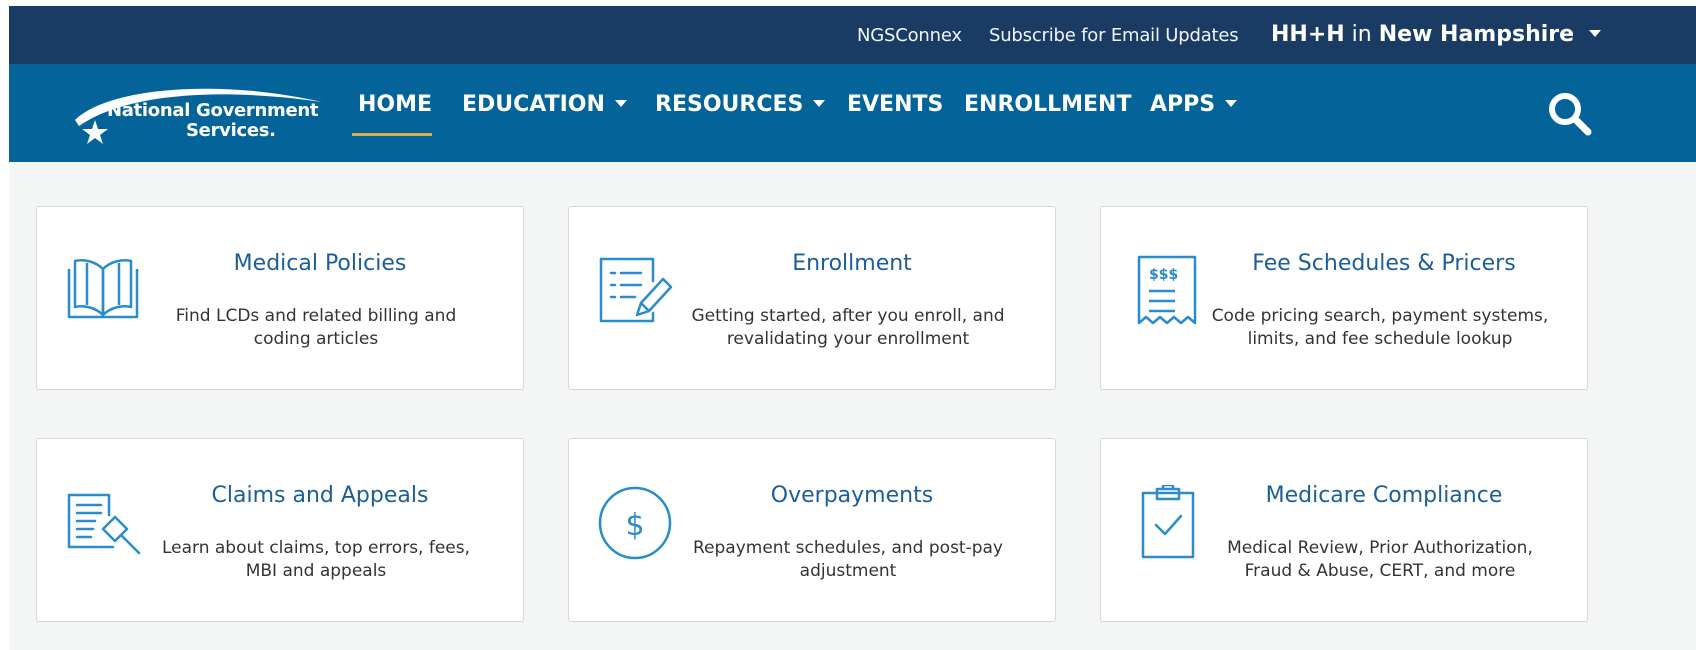  What do you see at coordinates (895, 104) in the screenshot?
I see `nav-events: EVENTS` at bounding box center [895, 104].